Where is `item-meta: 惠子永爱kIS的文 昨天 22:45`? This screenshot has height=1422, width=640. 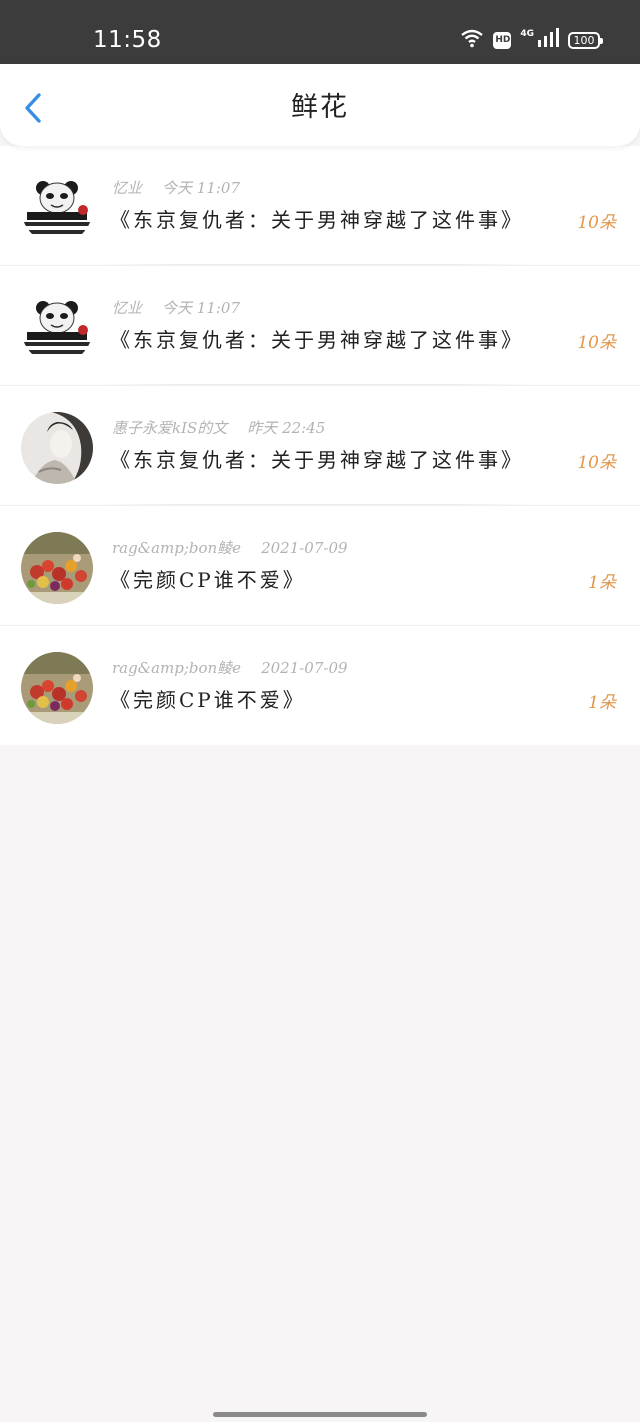 item-meta: 惠子永爱kIS的文 昨天 22:45 is located at coordinates (218, 428).